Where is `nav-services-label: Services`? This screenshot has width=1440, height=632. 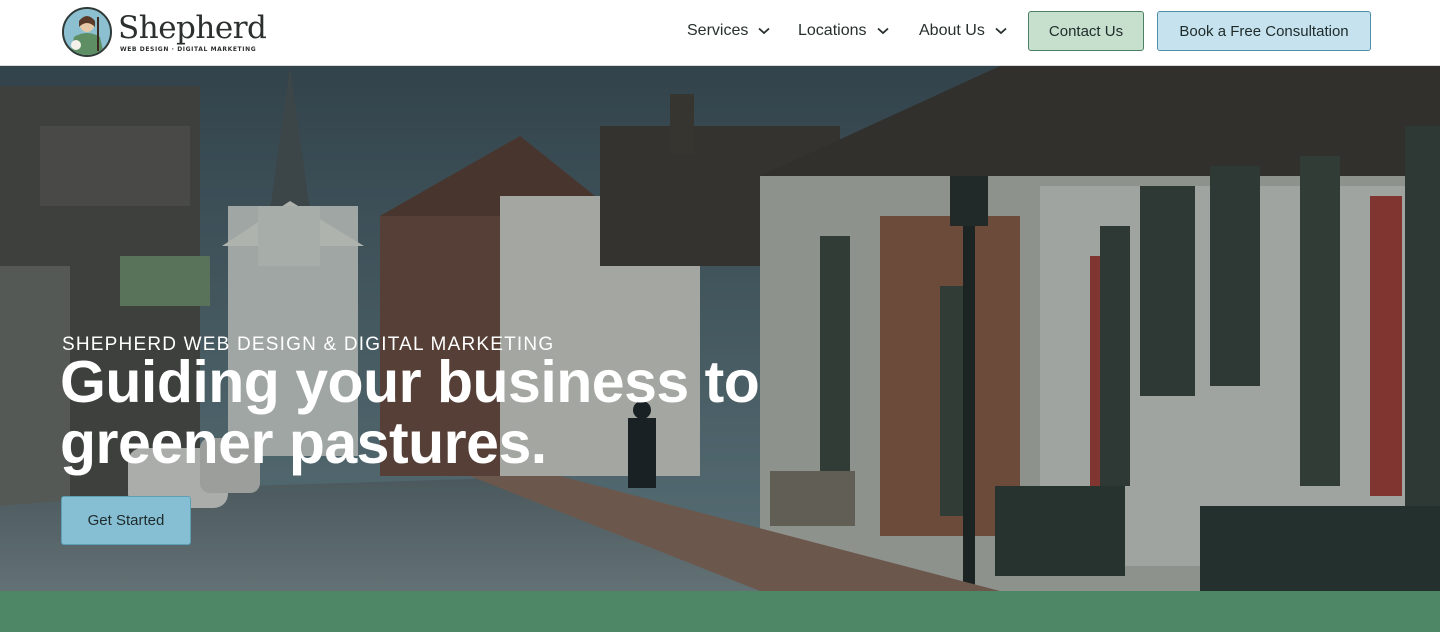 nav-services-label: Services is located at coordinates (718, 30).